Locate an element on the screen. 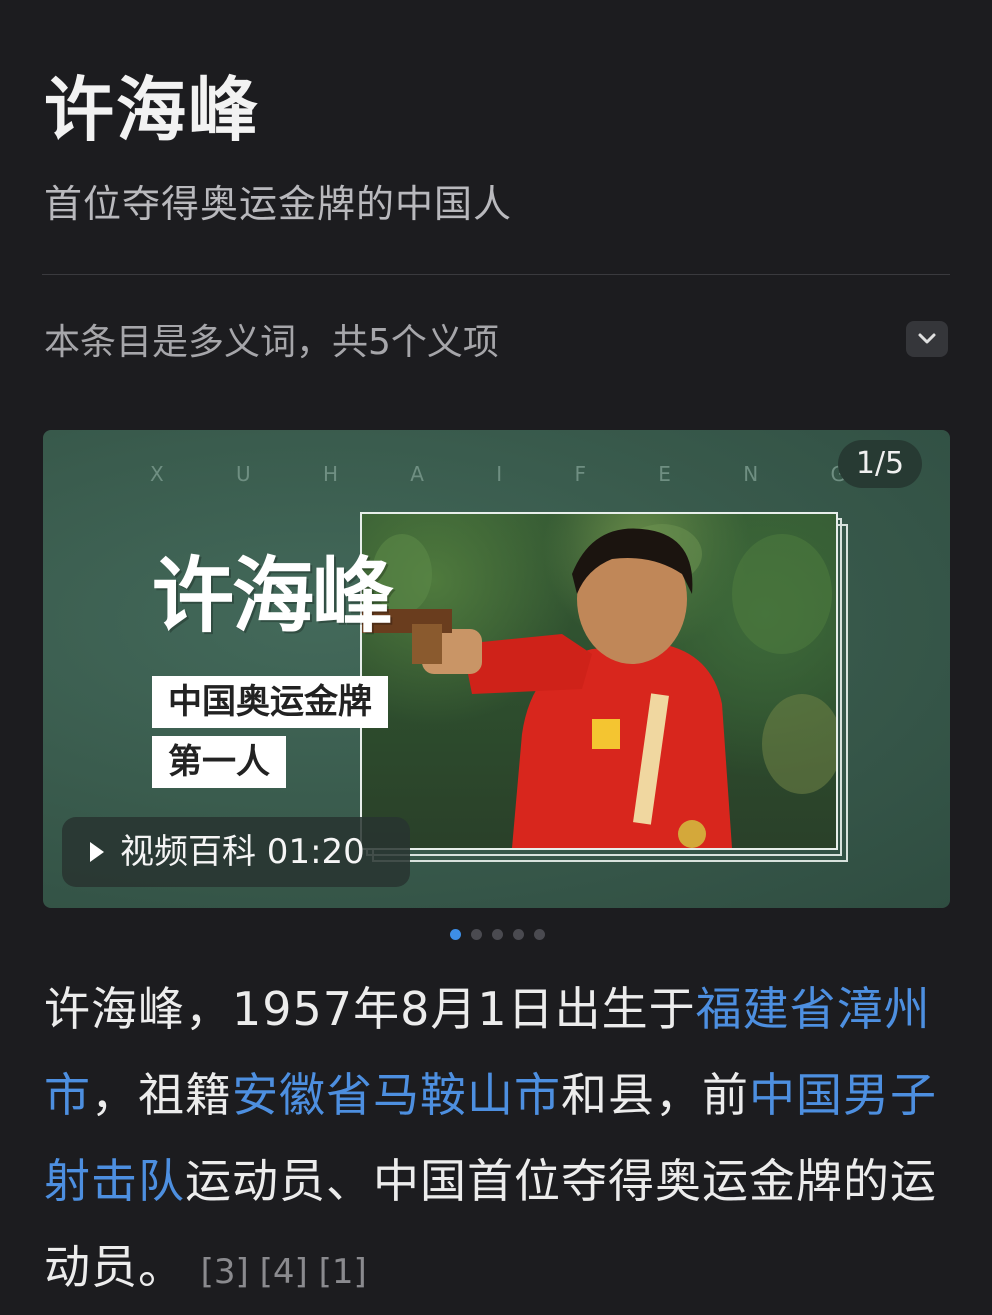 The width and height of the screenshot is (992, 1315). pinyin-letter: H is located at coordinates (332, 474).